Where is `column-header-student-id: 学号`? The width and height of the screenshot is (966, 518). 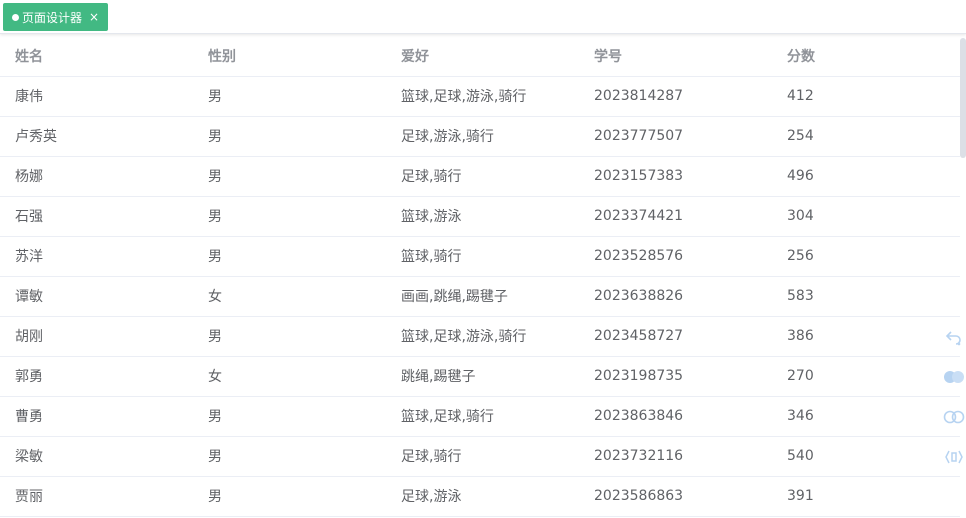 column-header-student-id: 学号 is located at coordinates (675, 56).